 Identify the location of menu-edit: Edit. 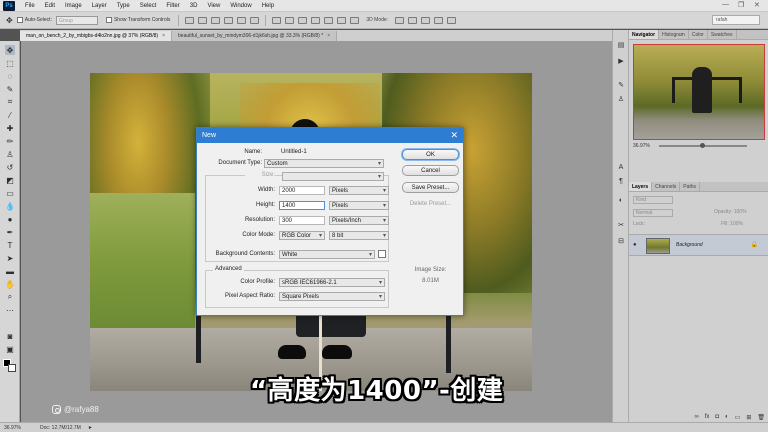
(50, 6).